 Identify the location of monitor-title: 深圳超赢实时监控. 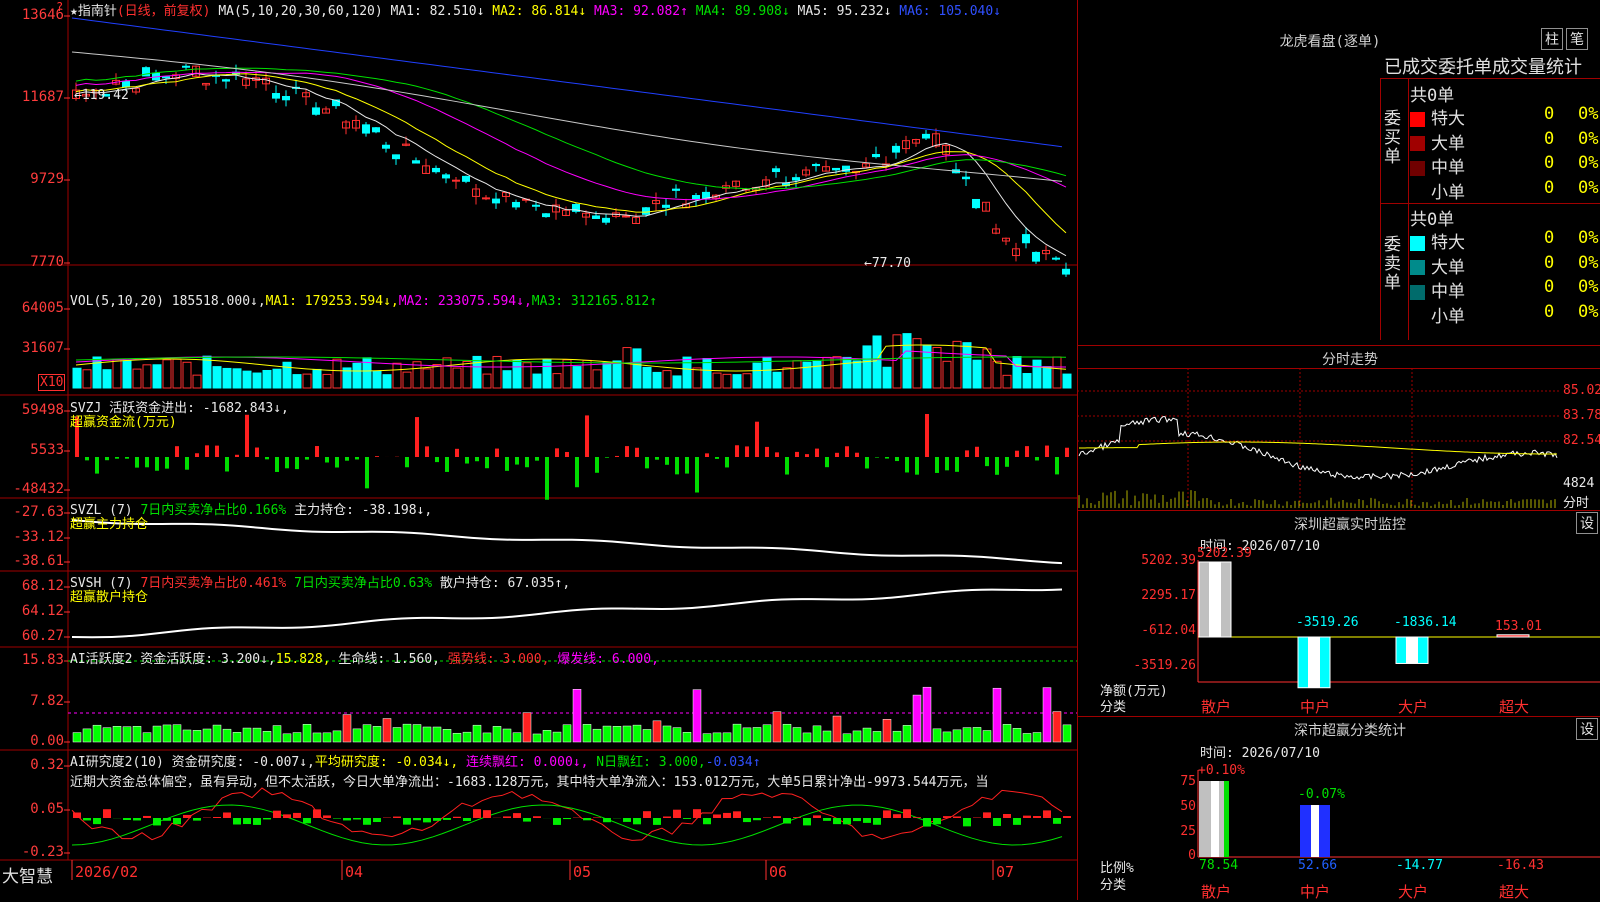
(1350, 524).